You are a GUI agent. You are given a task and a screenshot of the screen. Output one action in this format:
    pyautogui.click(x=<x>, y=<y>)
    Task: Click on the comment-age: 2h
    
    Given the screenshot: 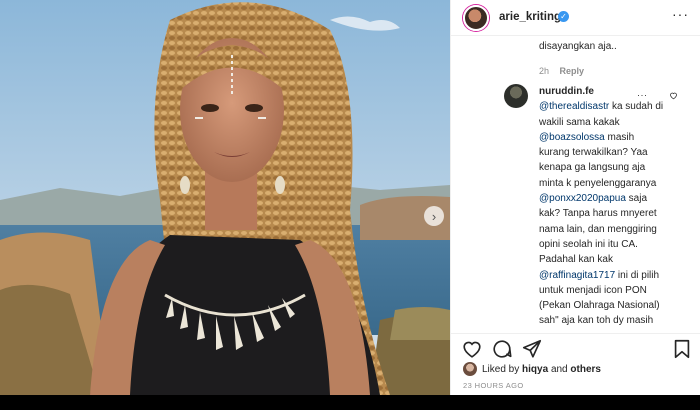 What is the action you would take?
    pyautogui.click(x=544, y=71)
    